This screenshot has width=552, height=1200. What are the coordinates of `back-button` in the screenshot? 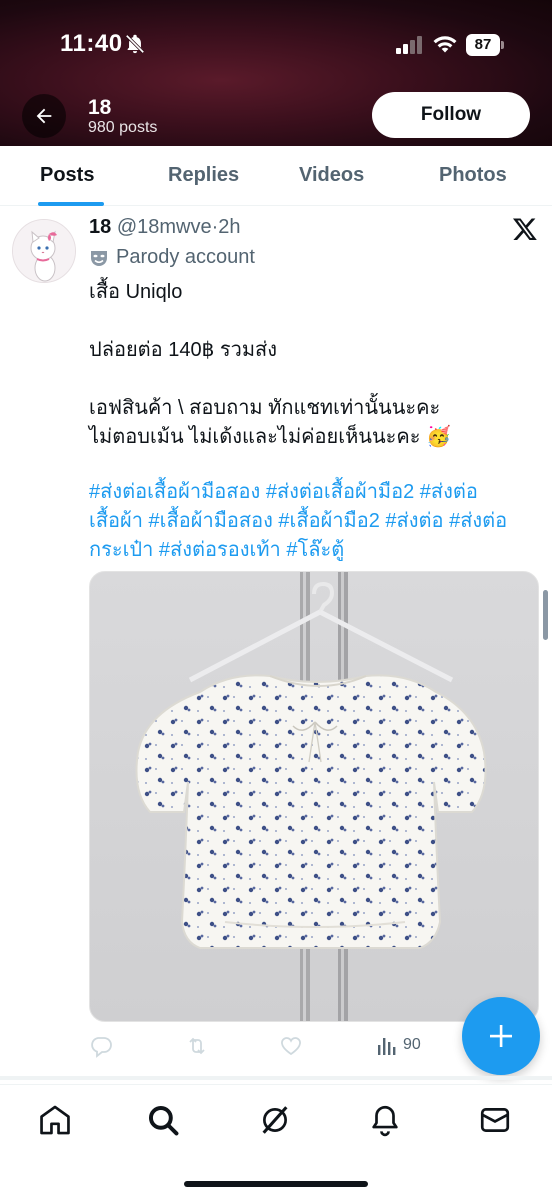 It's located at (44, 116).